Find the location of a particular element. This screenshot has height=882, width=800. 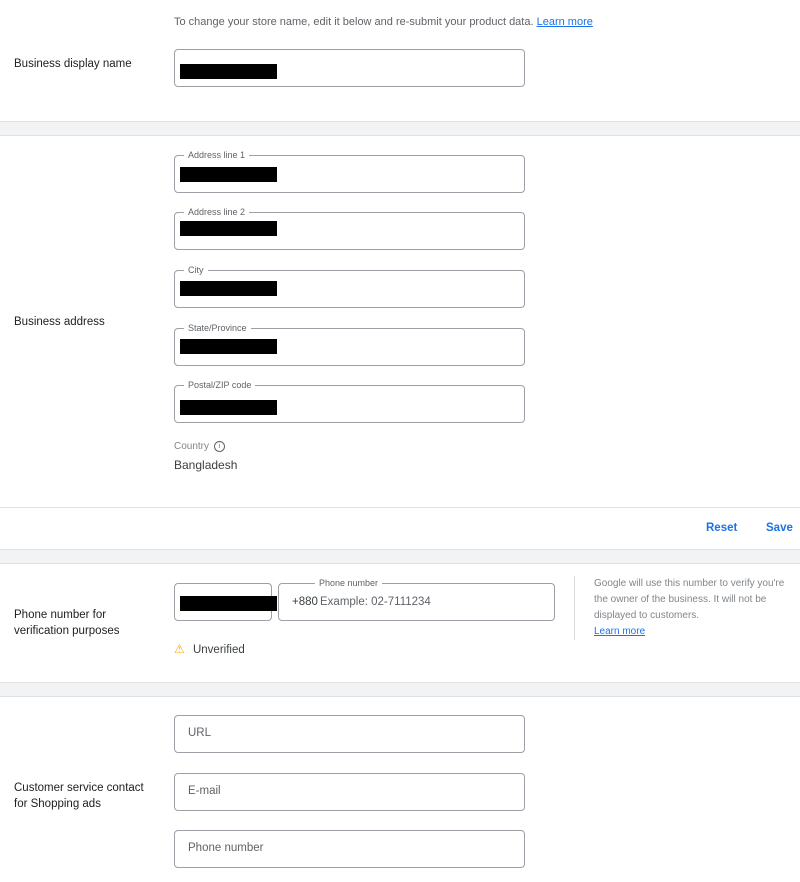

phone-number-legend: Phone number is located at coordinates (349, 583).